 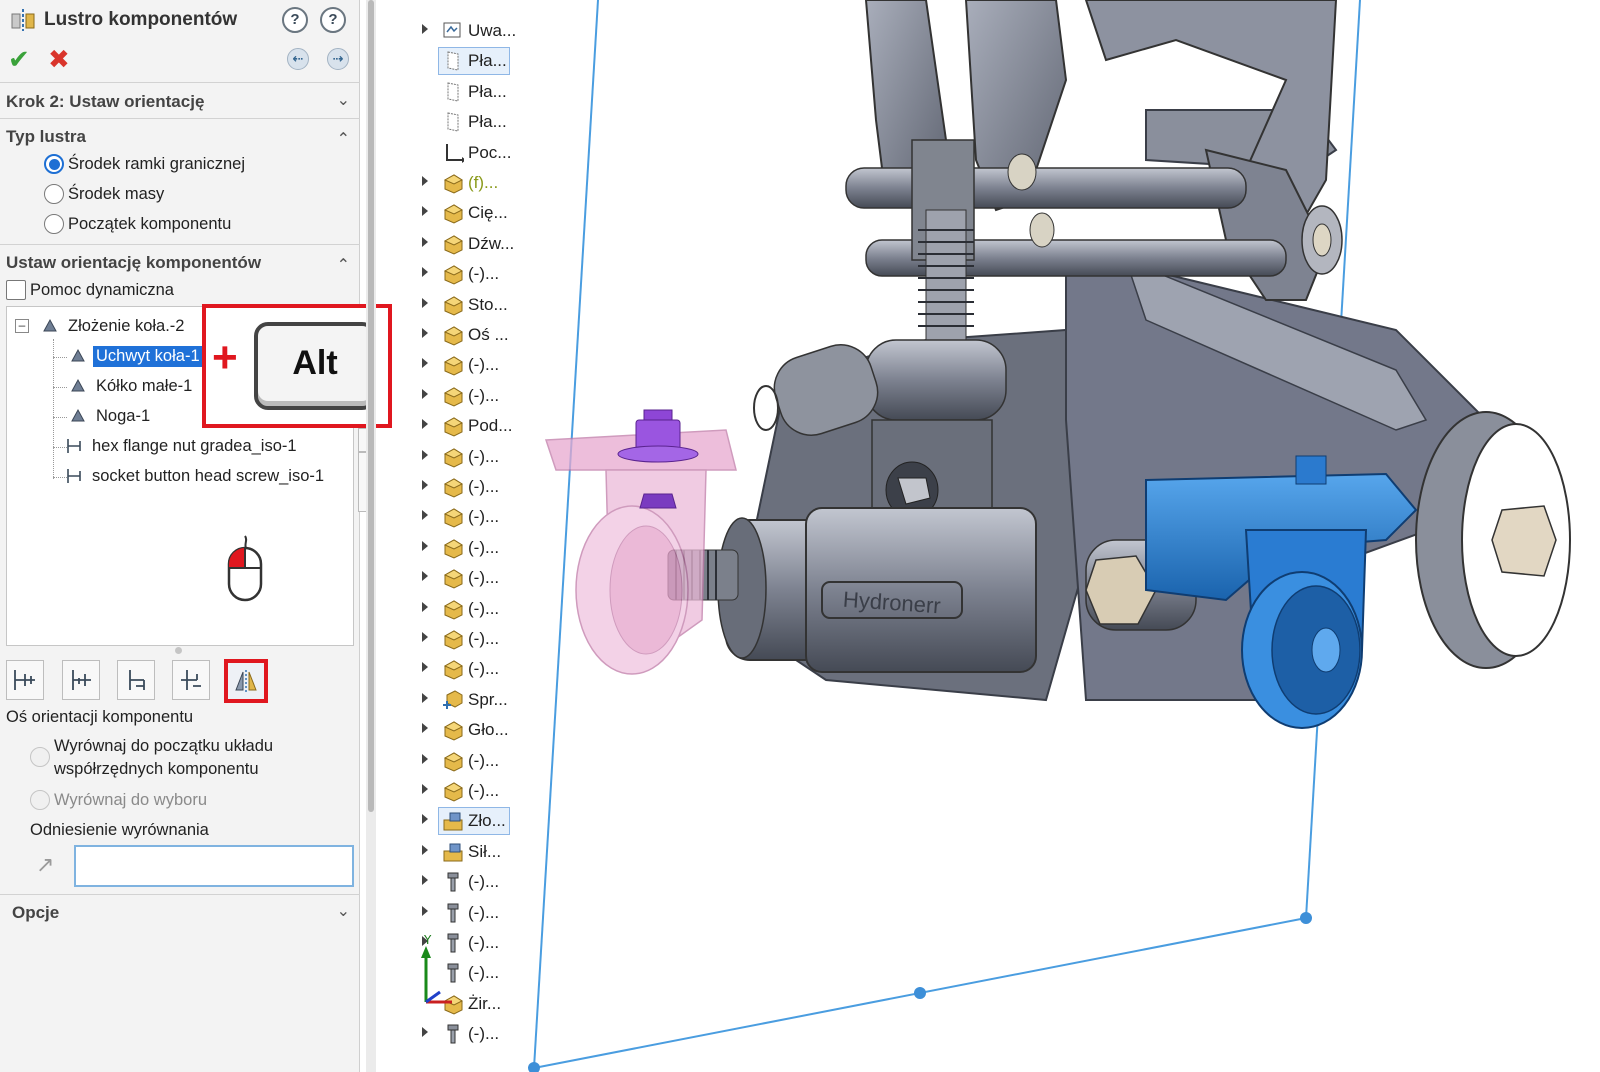 I want to click on mirror-orient-icon, so click(x=74, y=446).